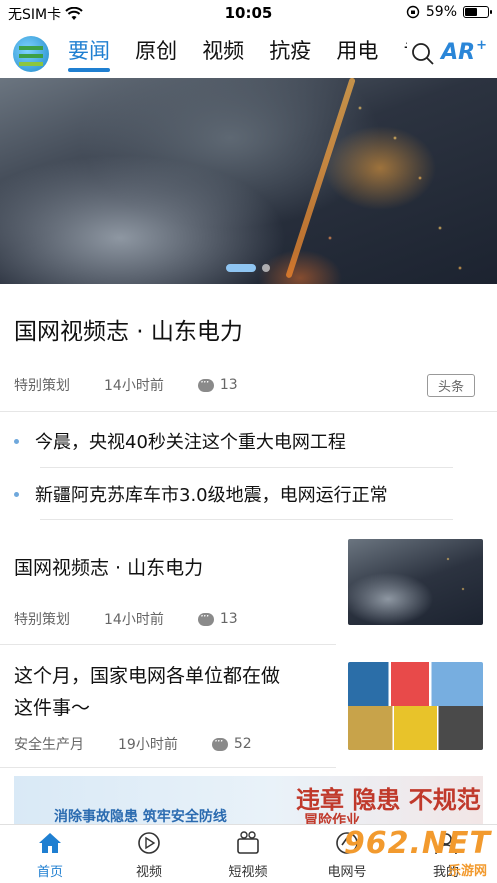  Describe the element at coordinates (248, 802) in the screenshot. I see `promo-banner: 消除事故隐患 筑牢安全防线 违章 隐患 不规范 冒险作业` at that location.